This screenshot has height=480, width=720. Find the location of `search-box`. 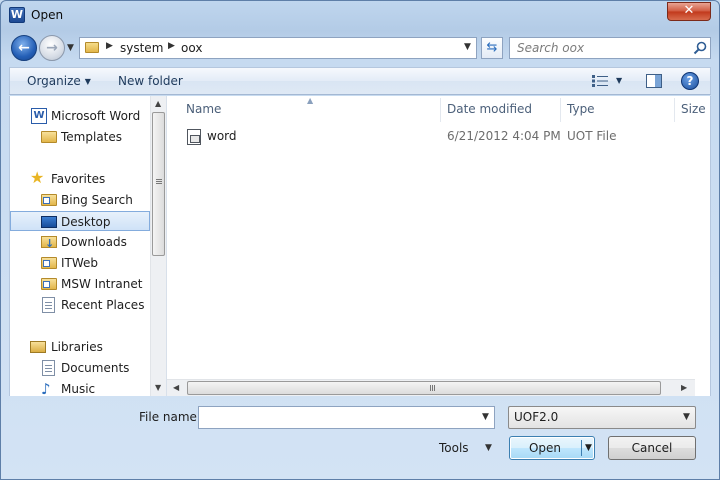

search-box is located at coordinates (610, 48).